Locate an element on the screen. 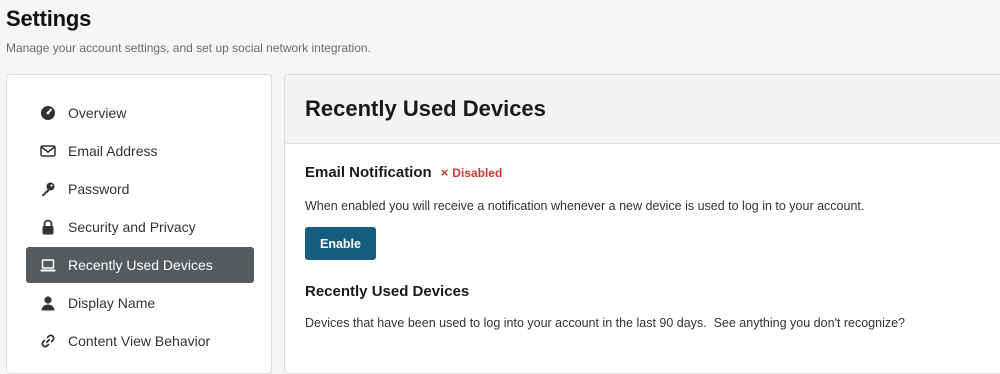 The width and height of the screenshot is (1000, 374). panel-header: Recently Used Devices is located at coordinates (642, 109).